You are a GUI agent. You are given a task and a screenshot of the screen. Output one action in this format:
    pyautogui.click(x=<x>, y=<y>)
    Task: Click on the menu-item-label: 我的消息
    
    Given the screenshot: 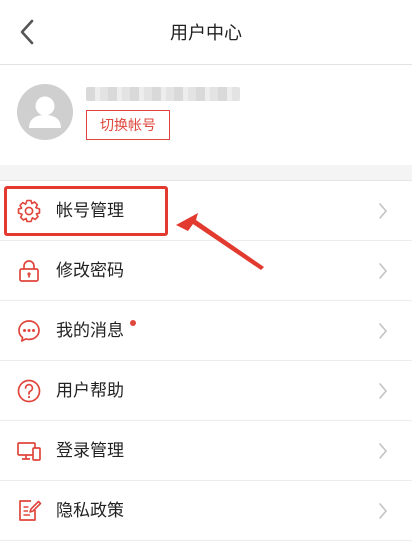 What is the action you would take?
    pyautogui.click(x=90, y=331)
    